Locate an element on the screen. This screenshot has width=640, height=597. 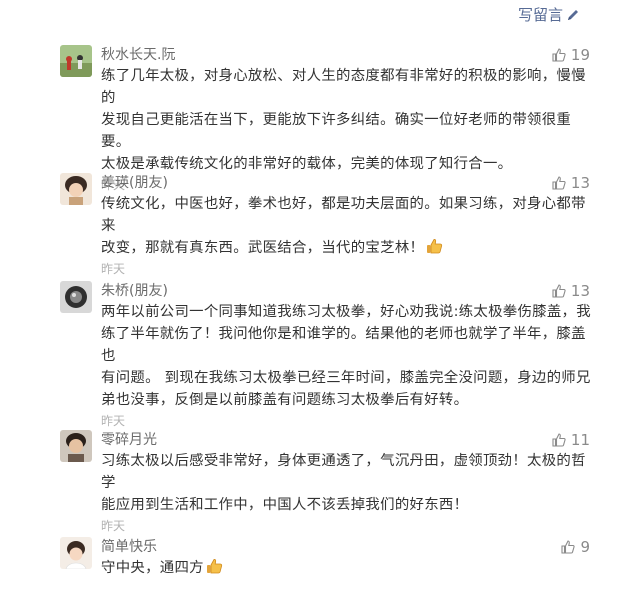
like-button: 19 is located at coordinates (571, 55).